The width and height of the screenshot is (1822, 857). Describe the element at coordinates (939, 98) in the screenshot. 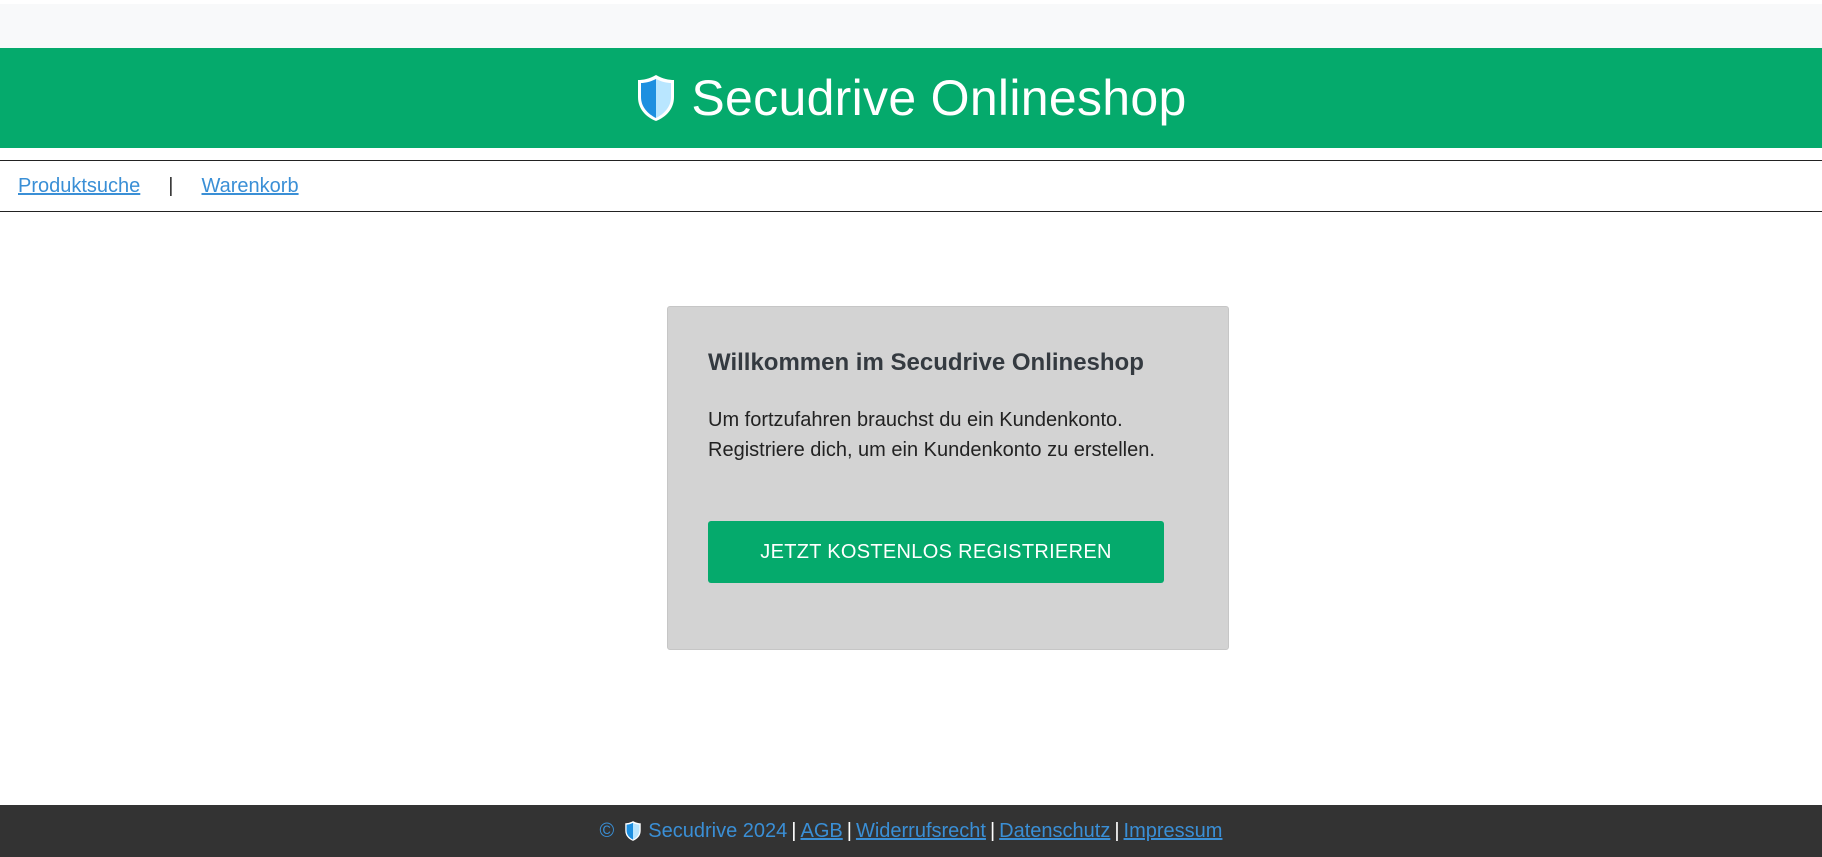

I see `site-title: Secudrive Onlineshop` at that location.